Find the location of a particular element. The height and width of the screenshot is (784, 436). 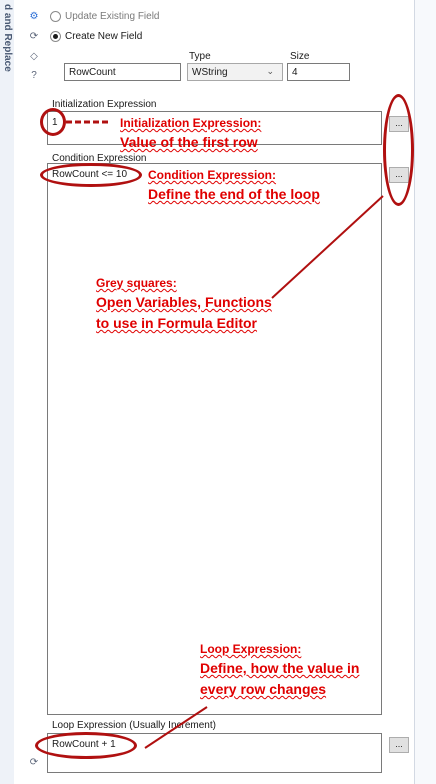

loop-annotation-title: Loop Expression: is located at coordinates (251, 649).